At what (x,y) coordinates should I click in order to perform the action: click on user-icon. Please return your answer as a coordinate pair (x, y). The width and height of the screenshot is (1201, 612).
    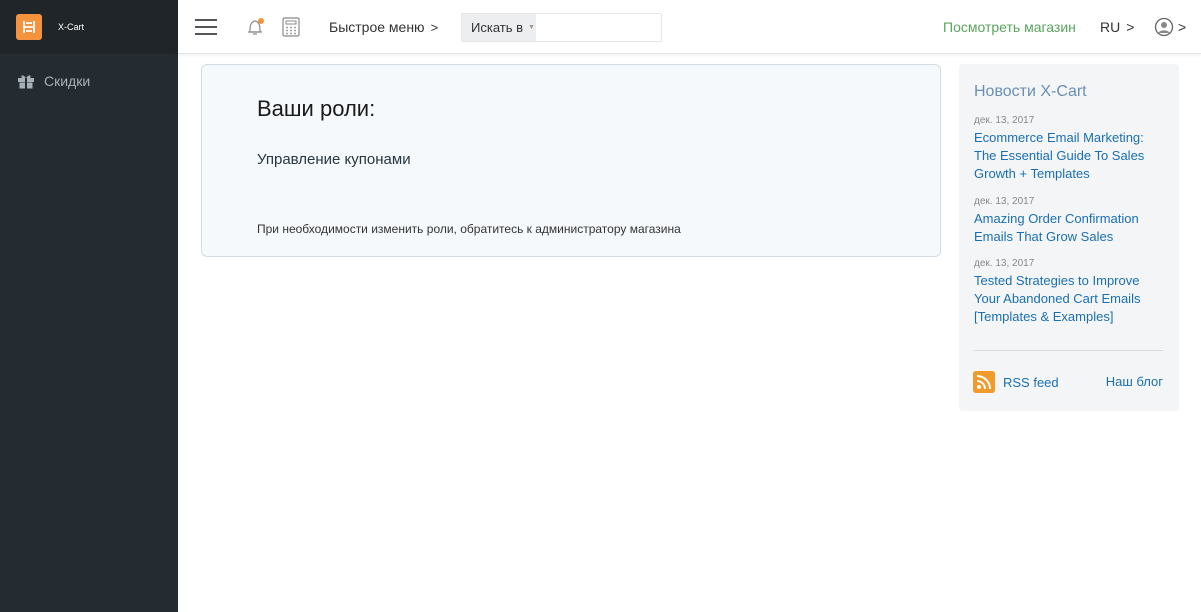
    Looking at the image, I should click on (1164, 27).